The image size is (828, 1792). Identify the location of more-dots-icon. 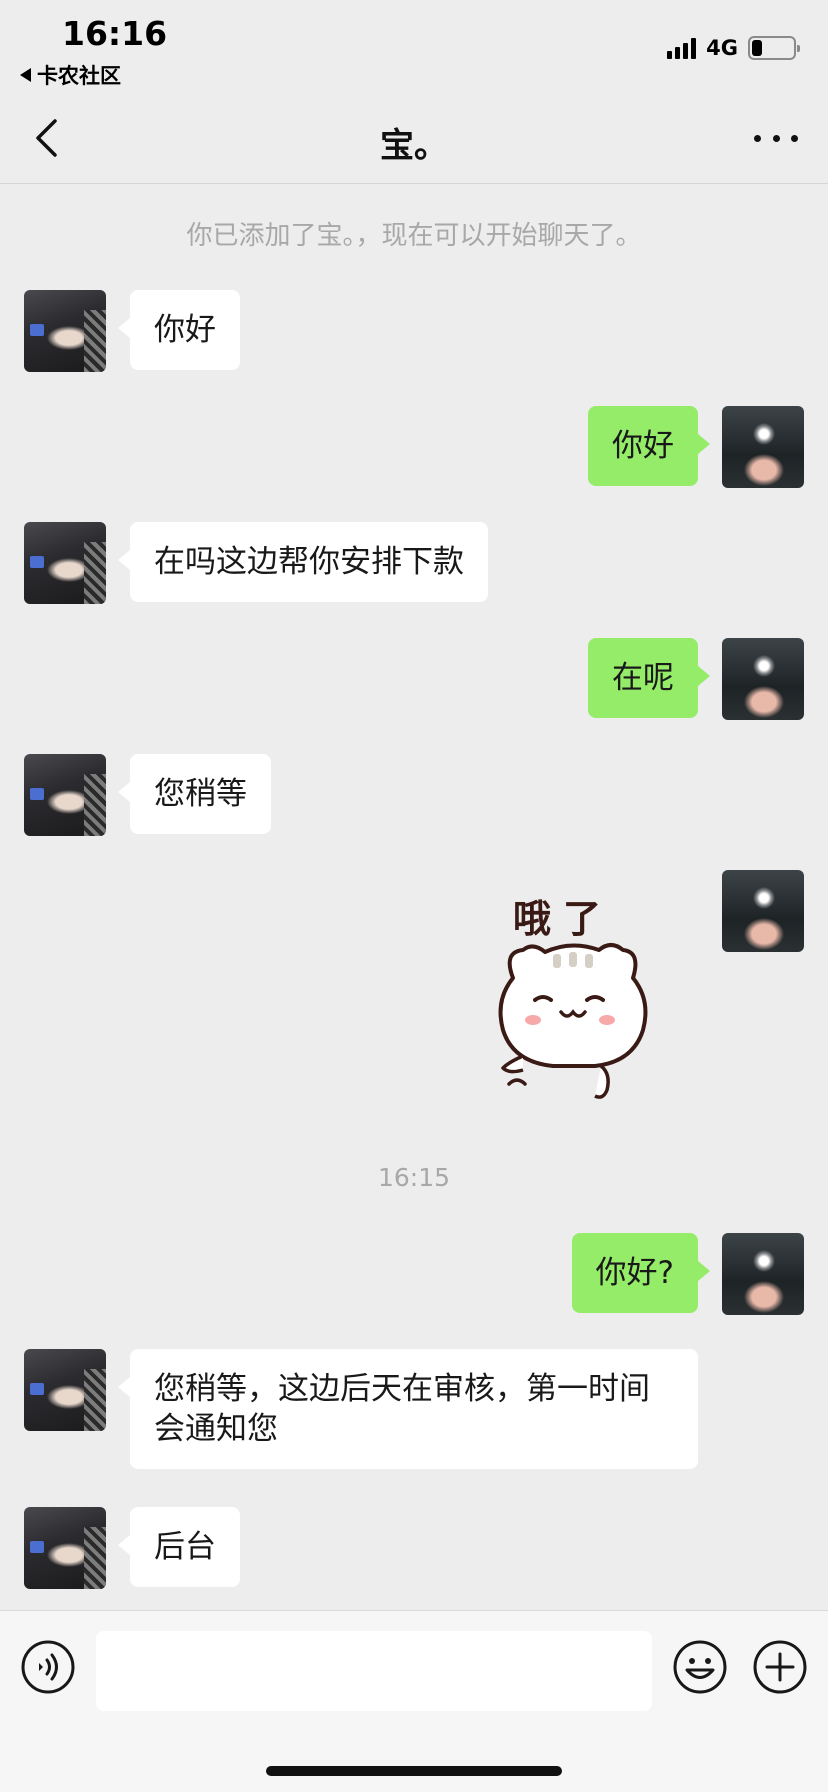
(757, 138).